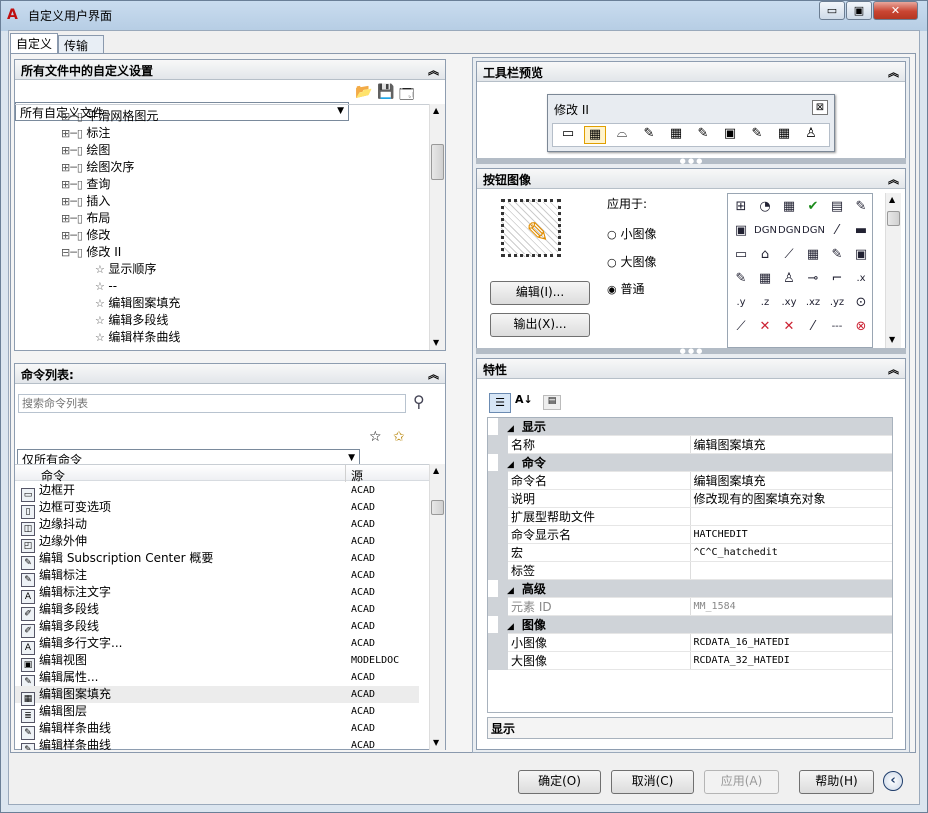  What do you see at coordinates (791, 498) in the screenshot?
I see `property-value: 修改现有的图案填充对象` at bounding box center [791, 498].